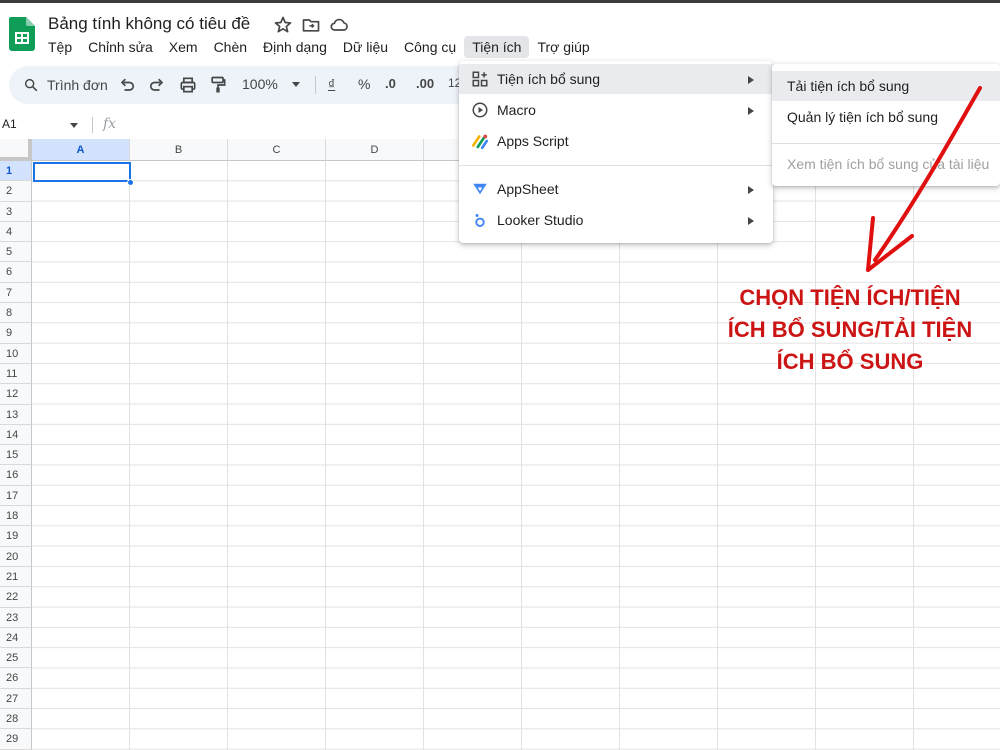  I want to click on menu-item-add-ons-label: Tiện ích bổ sung, so click(548, 79).